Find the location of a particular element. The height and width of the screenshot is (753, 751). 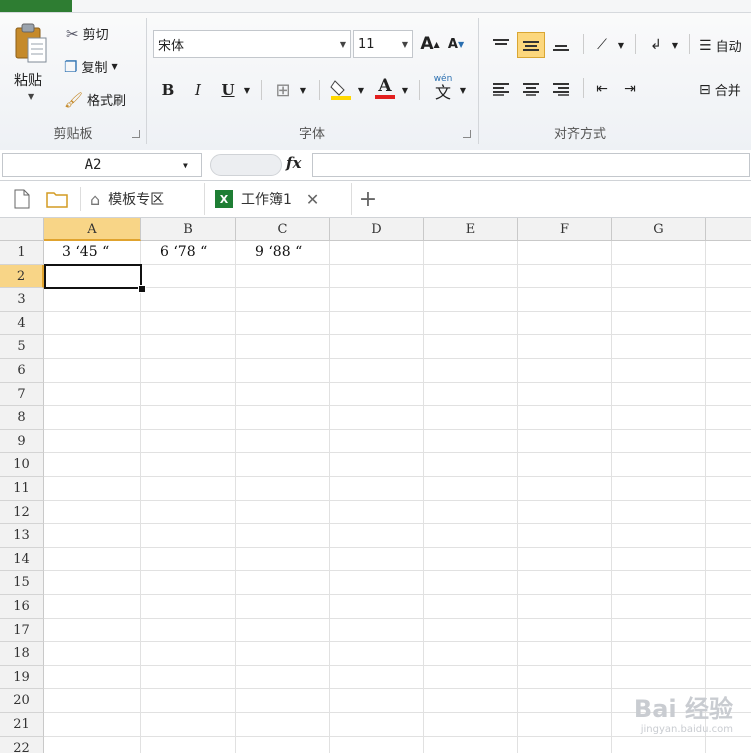

row-header: 3 is located at coordinates (22, 300).